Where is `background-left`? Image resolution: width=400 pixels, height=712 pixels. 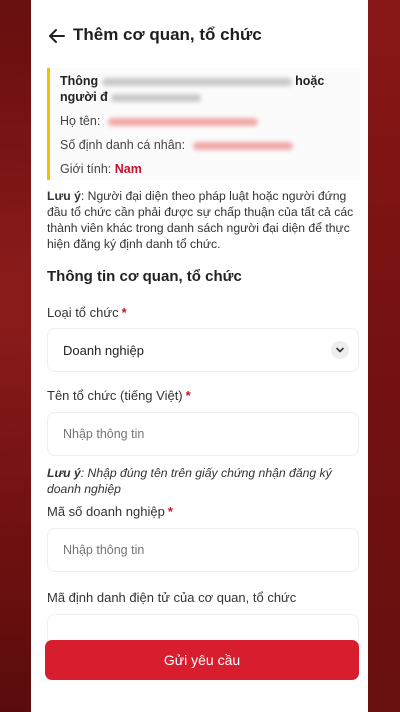
background-left is located at coordinates (15, 356).